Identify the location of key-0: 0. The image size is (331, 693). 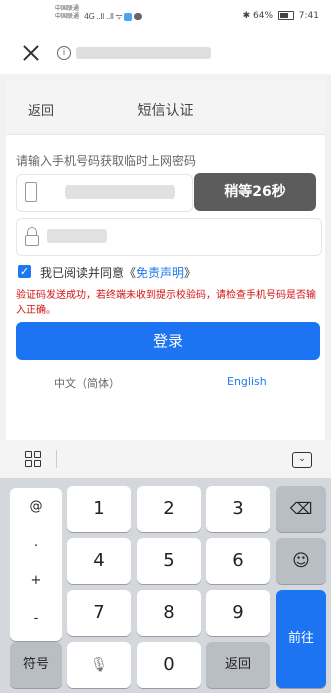
(169, 665).